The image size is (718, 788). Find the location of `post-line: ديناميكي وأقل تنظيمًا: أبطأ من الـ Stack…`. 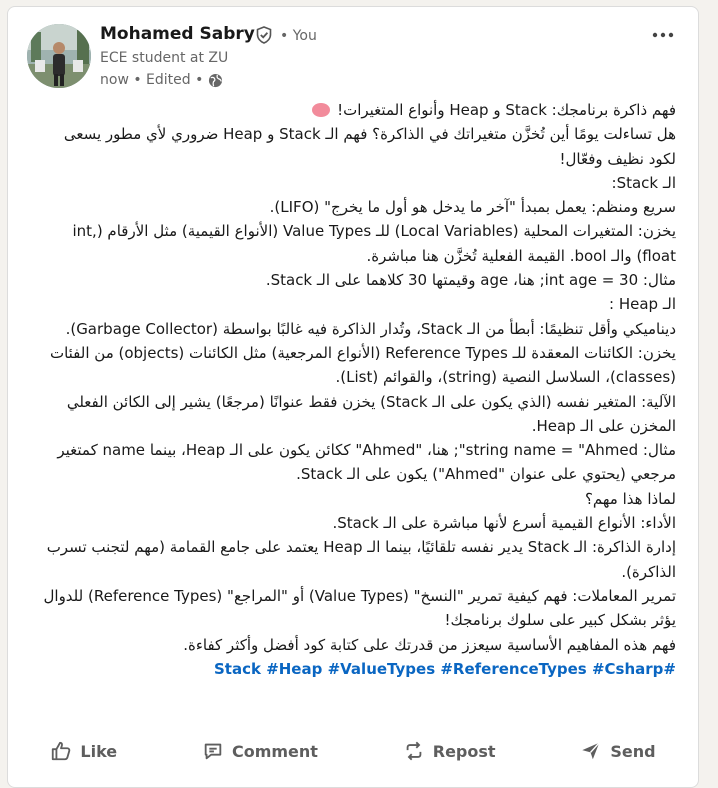

post-line: ديناميكي وأقل تنظيمًا: أبطأ من الـ Stack… is located at coordinates (370, 328).